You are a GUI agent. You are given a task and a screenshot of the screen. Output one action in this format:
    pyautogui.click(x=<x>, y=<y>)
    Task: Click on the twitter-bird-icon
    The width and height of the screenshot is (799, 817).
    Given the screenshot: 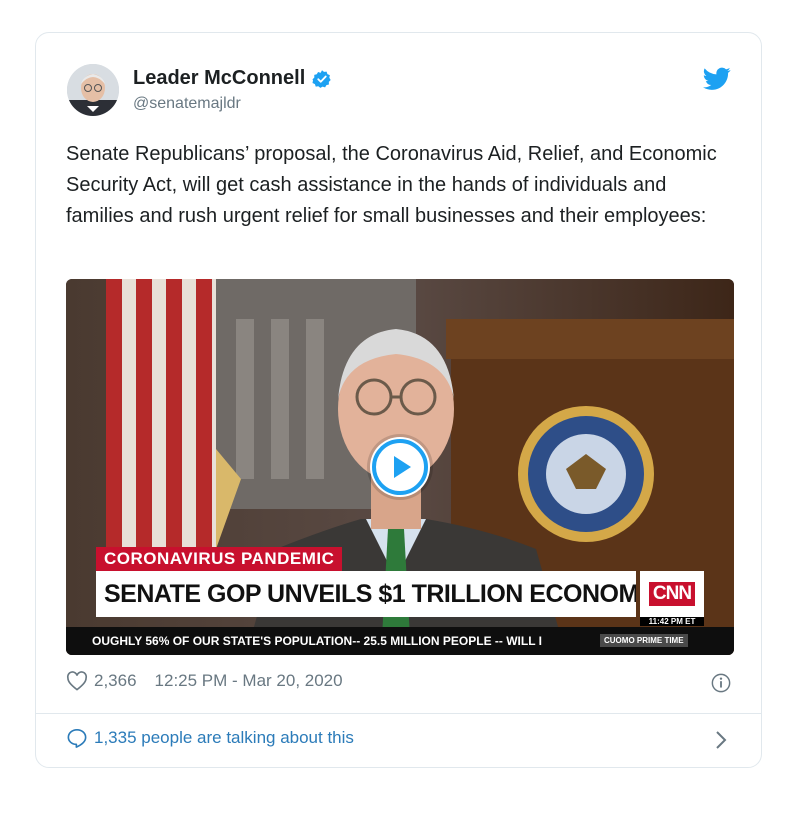 What is the action you would take?
    pyautogui.click(x=717, y=79)
    